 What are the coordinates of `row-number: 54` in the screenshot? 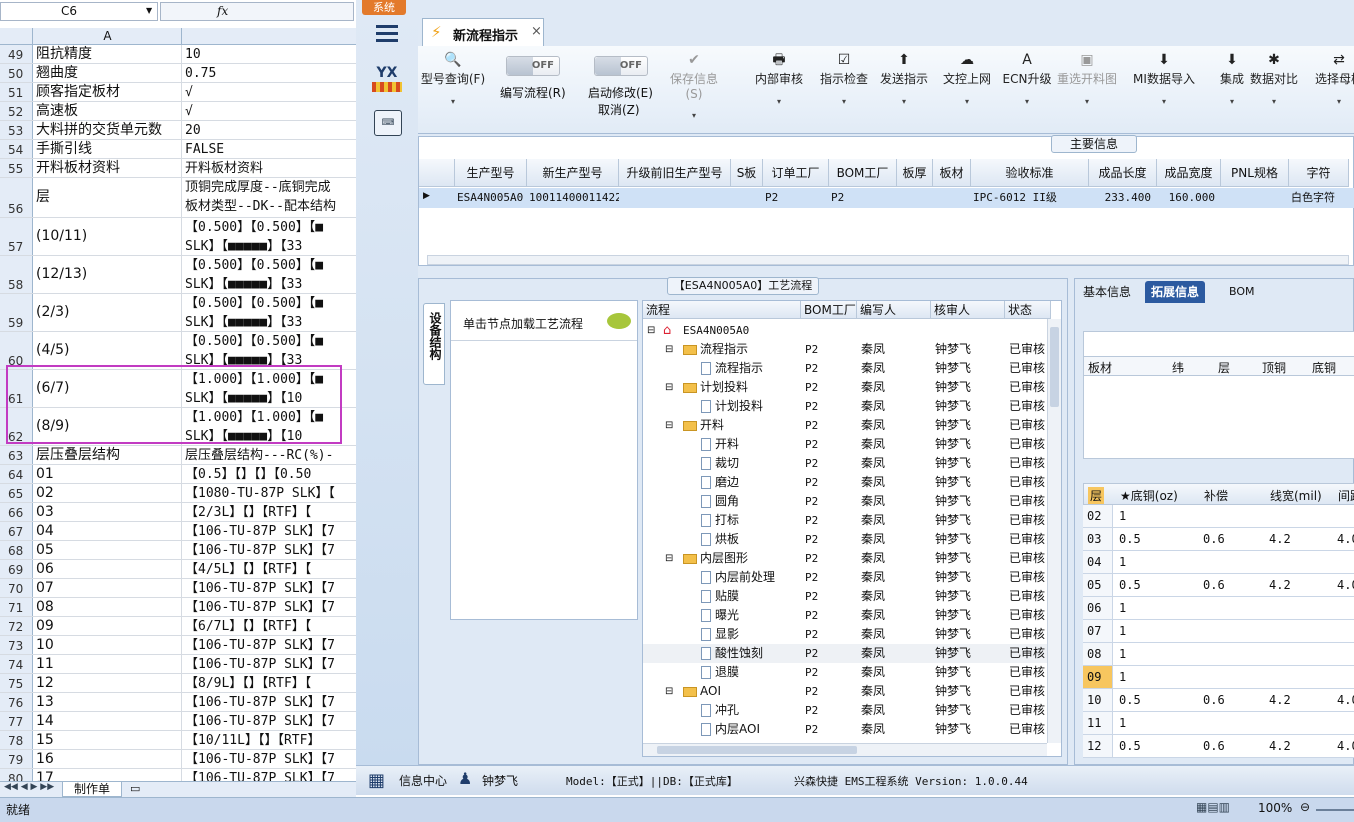 It's located at (16, 149).